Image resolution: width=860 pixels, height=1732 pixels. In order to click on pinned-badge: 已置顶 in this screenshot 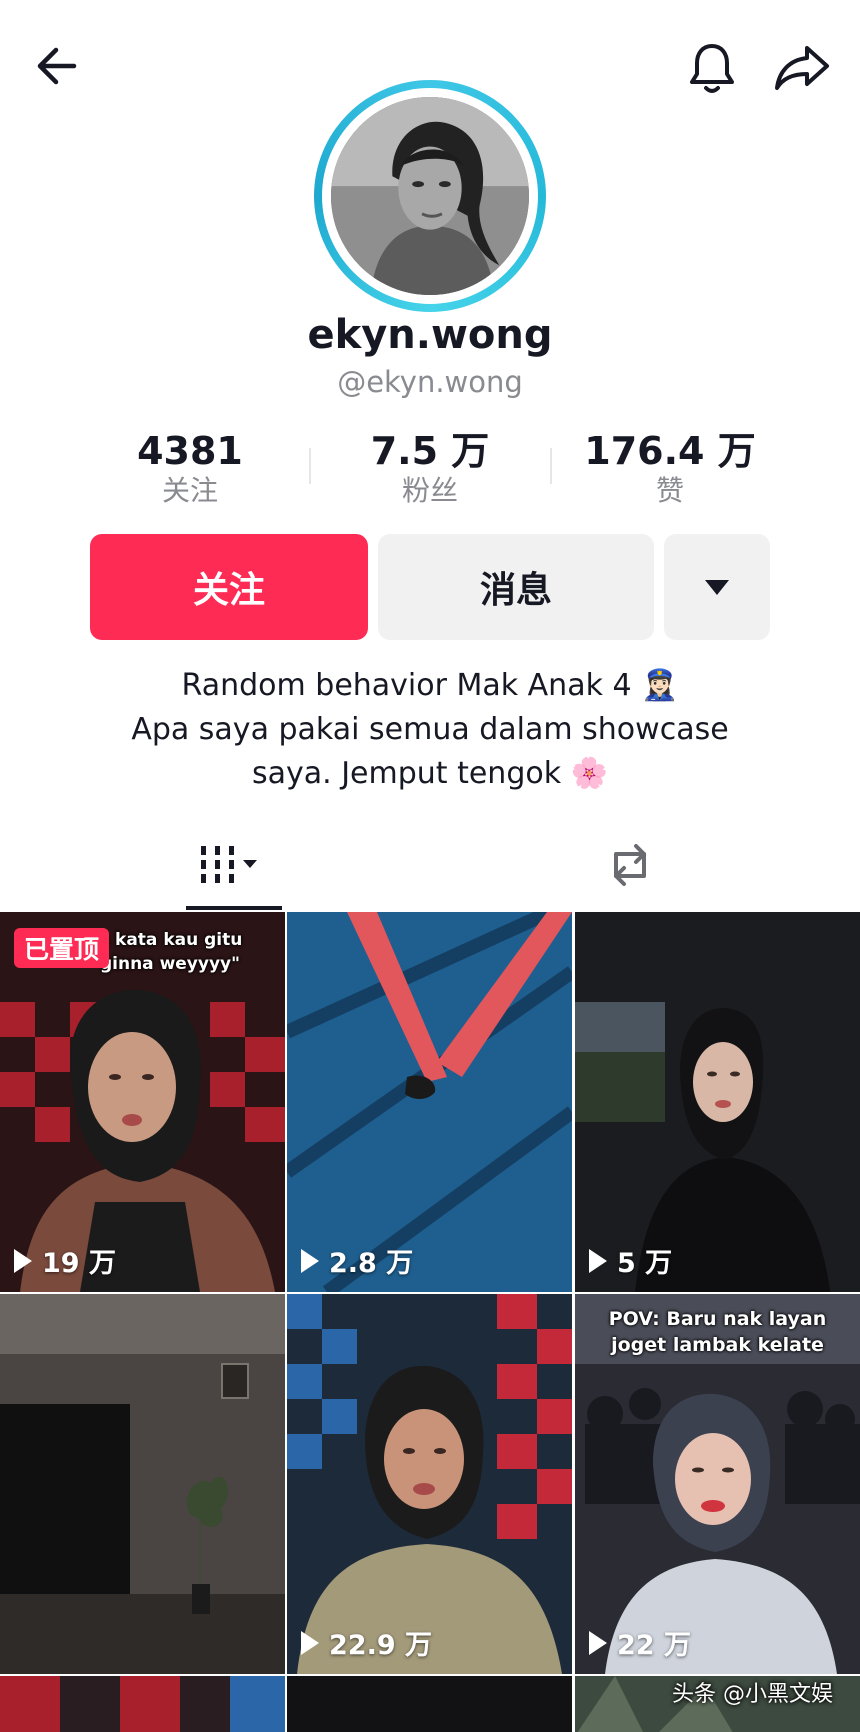, I will do `click(62, 948)`.